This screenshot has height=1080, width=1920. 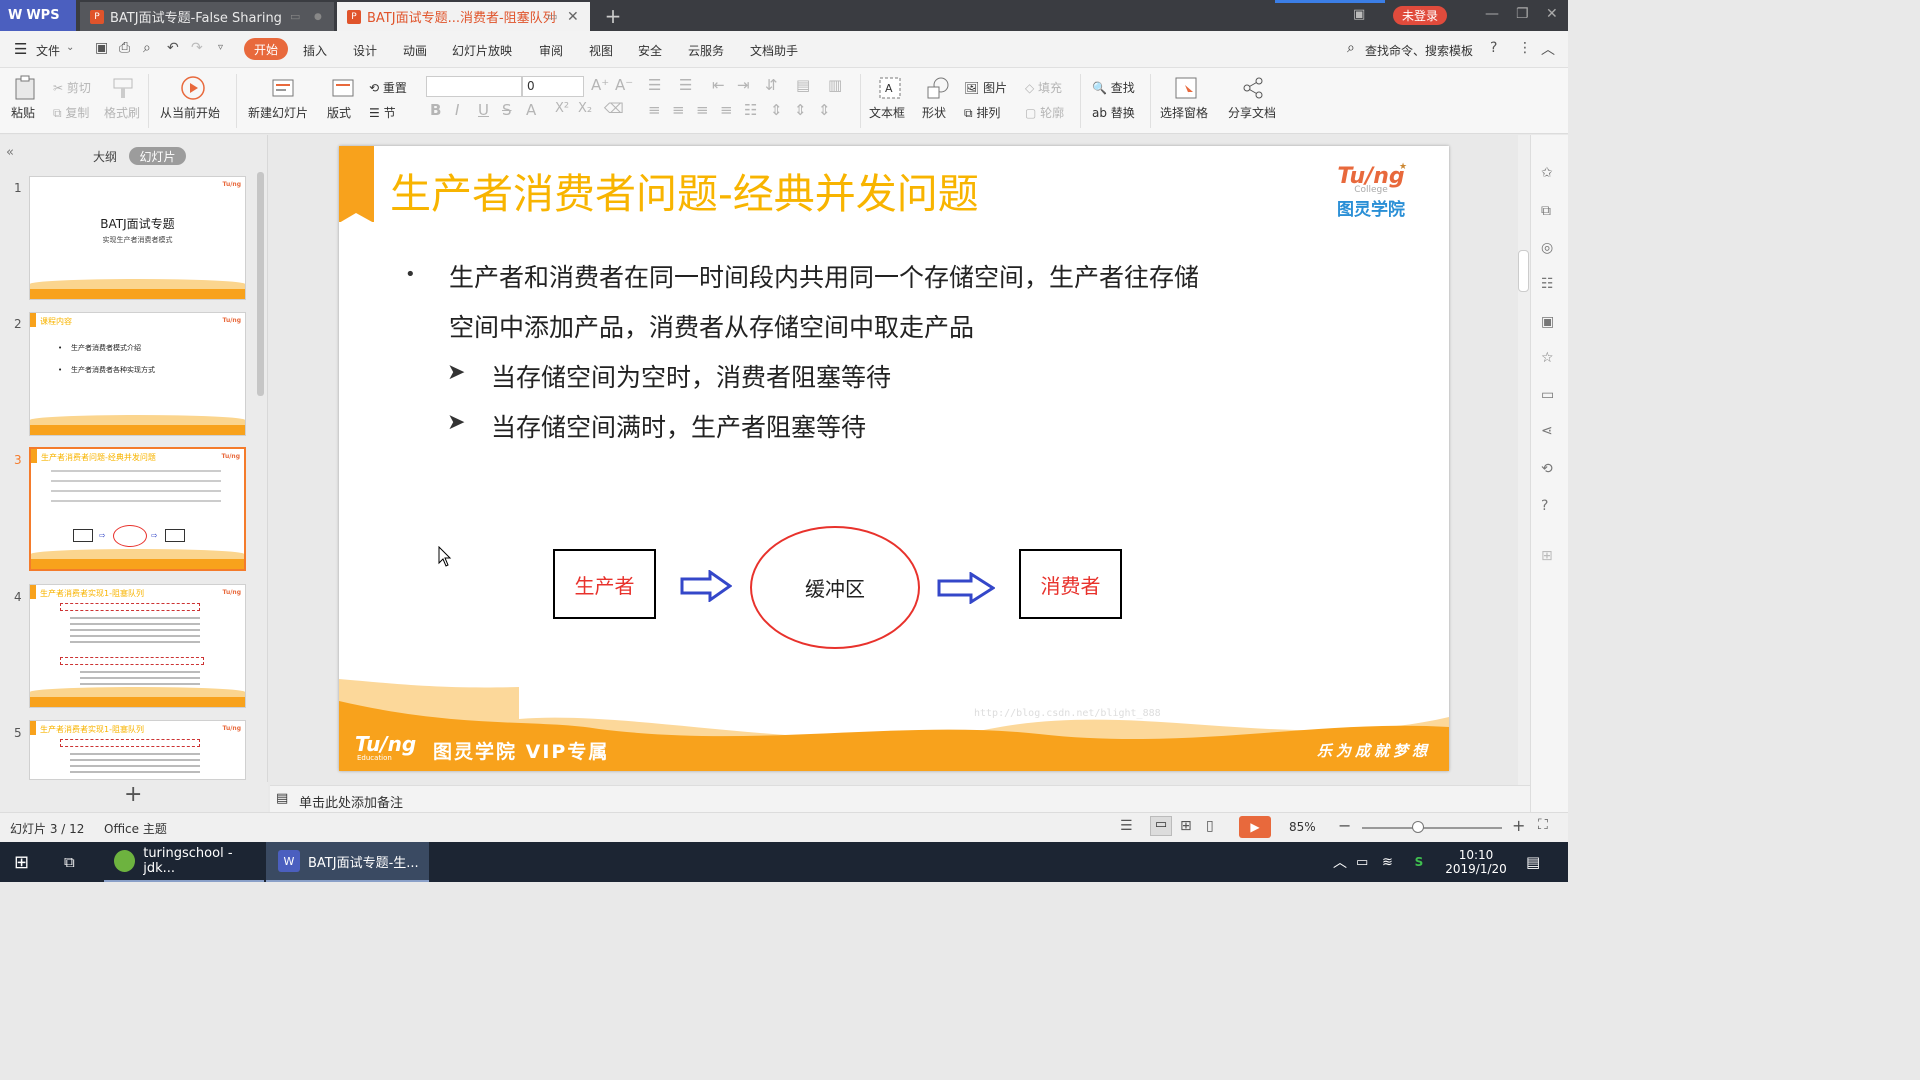 I want to click on subscript-icon: X₂, so click(x=585, y=108).